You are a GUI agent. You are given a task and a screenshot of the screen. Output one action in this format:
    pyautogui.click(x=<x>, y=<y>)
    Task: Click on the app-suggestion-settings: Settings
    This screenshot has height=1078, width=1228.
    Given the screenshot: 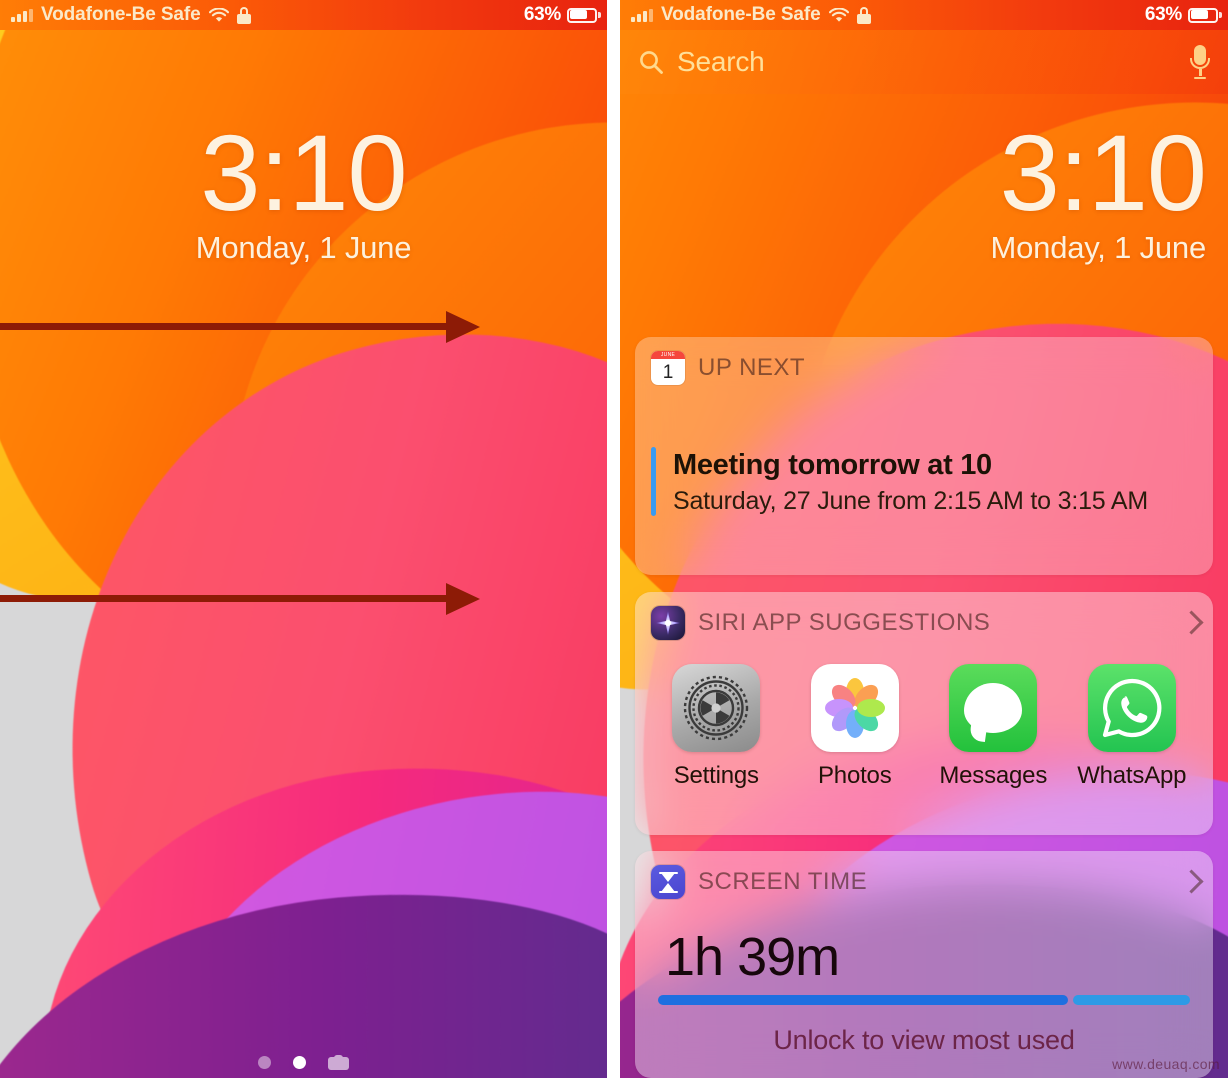 What is the action you would take?
    pyautogui.click(x=716, y=727)
    